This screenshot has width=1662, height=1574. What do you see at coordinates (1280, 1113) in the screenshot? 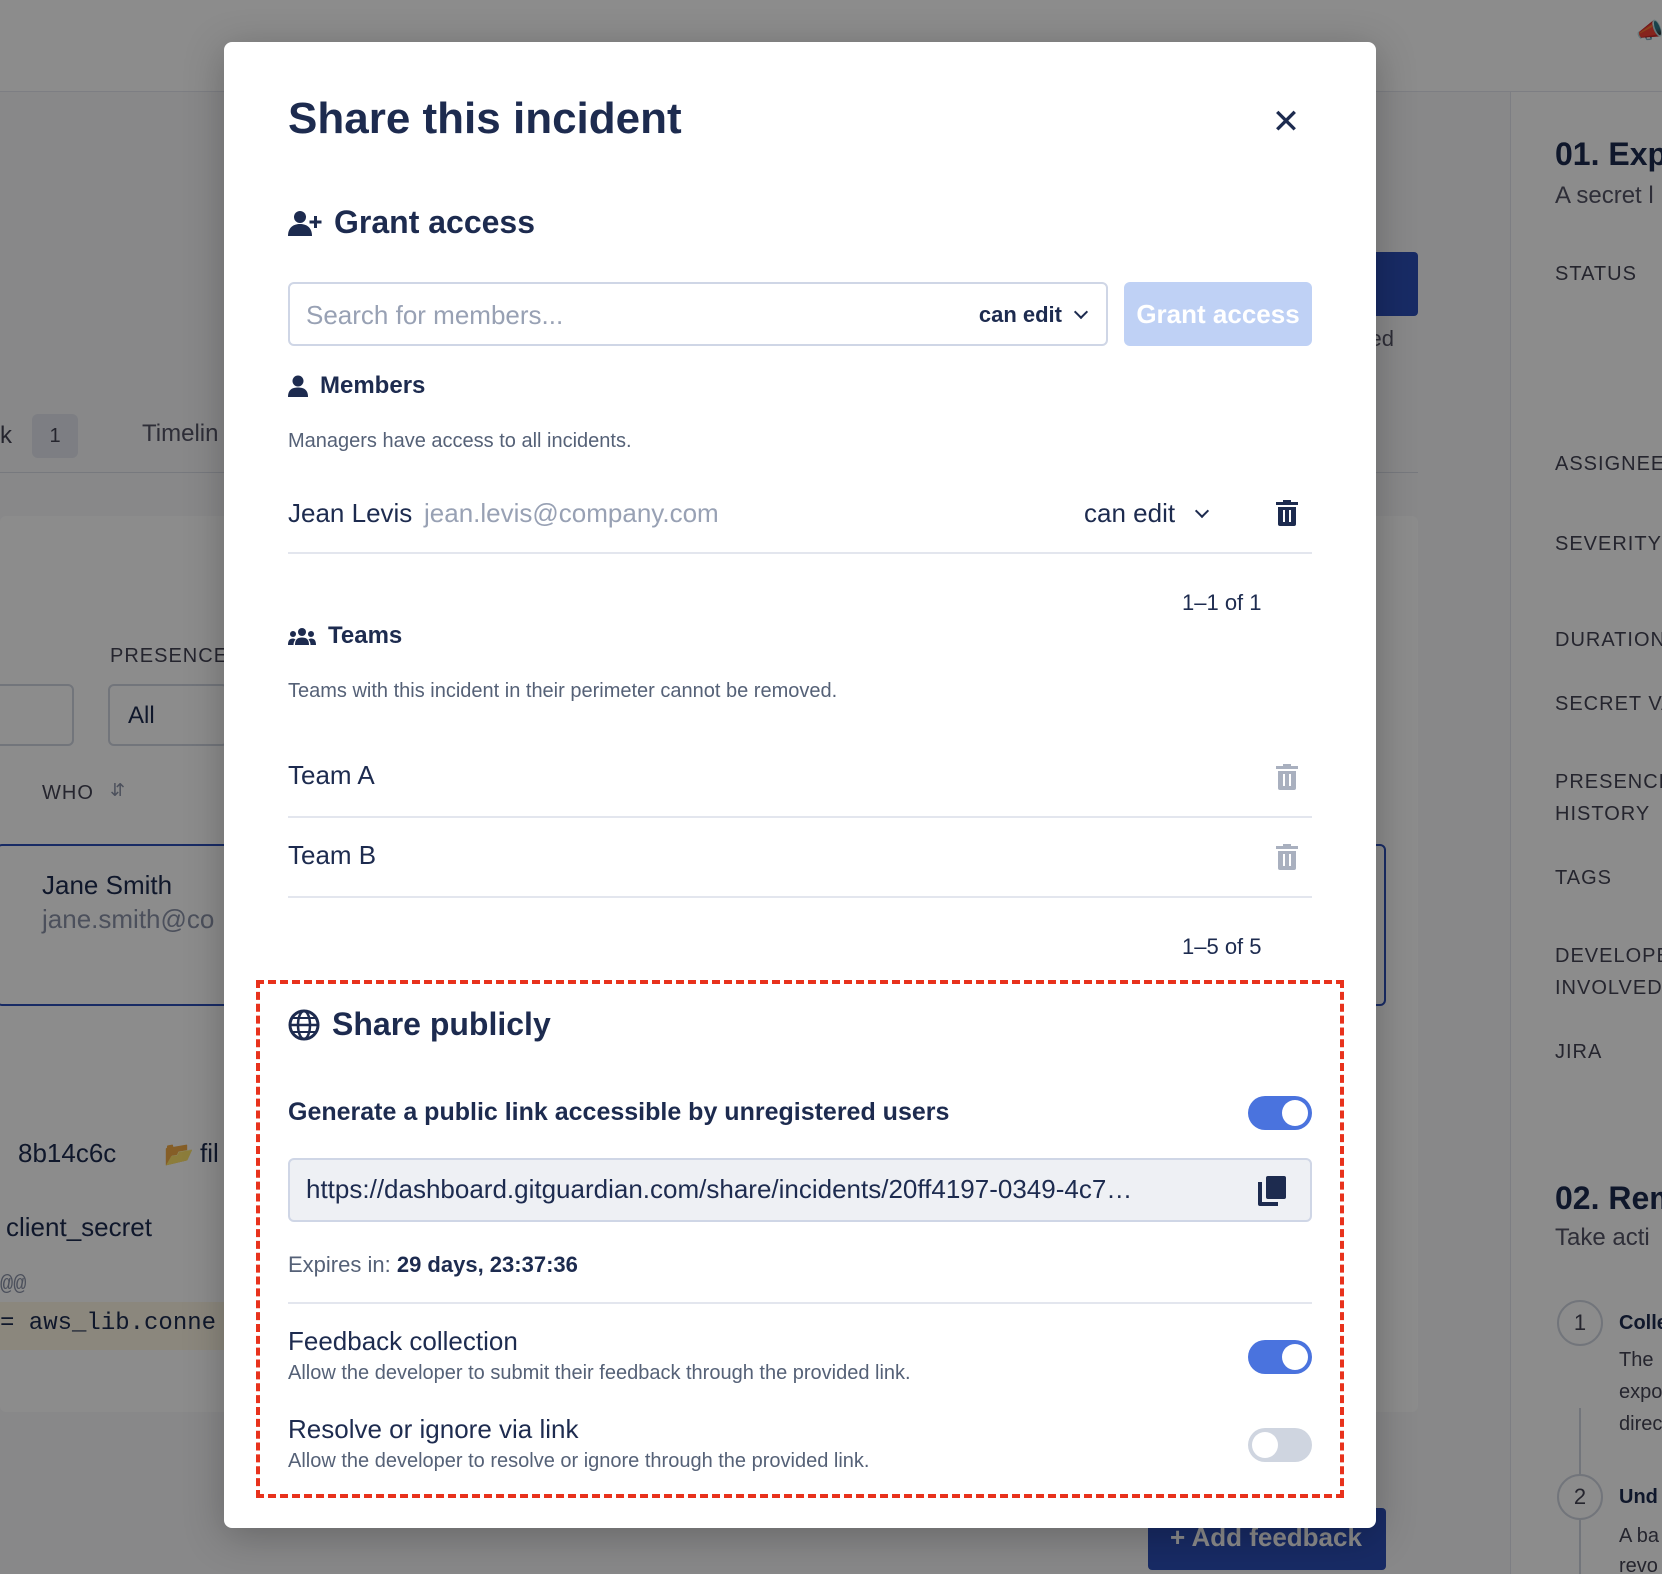
I see `generate-link-toggle` at bounding box center [1280, 1113].